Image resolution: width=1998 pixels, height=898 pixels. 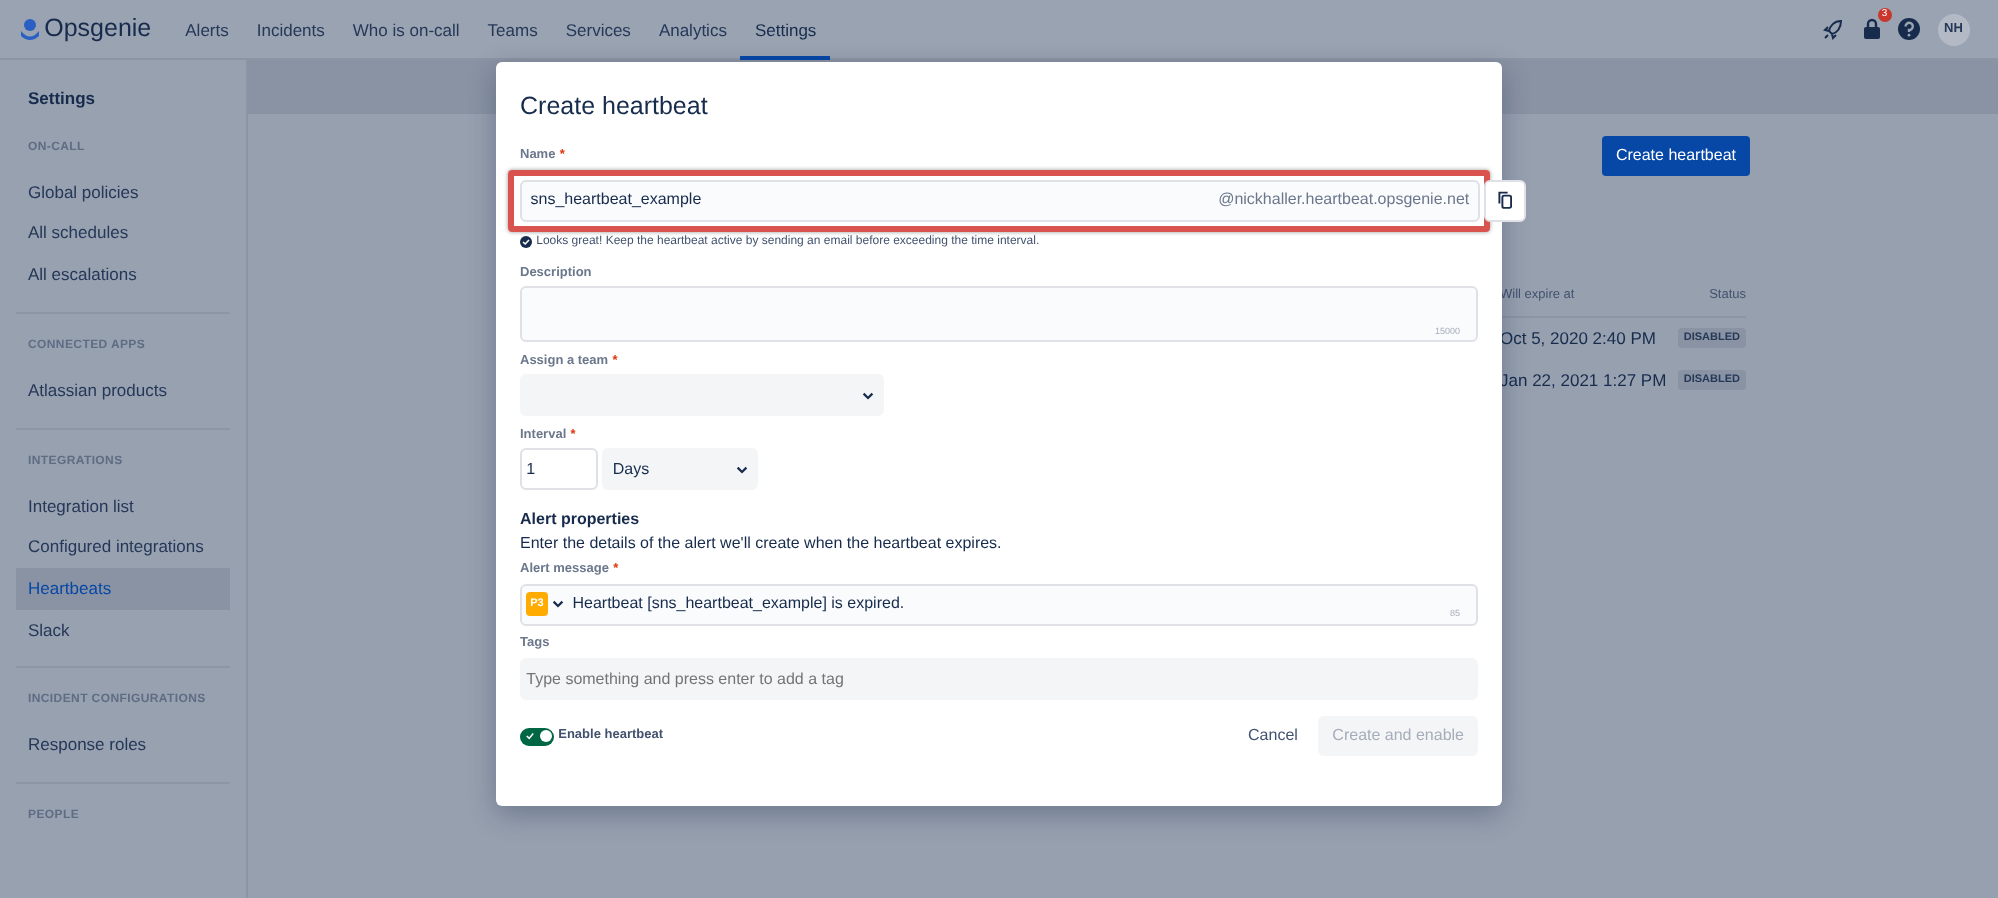 I want to click on enable-toggle, so click(x=537, y=736).